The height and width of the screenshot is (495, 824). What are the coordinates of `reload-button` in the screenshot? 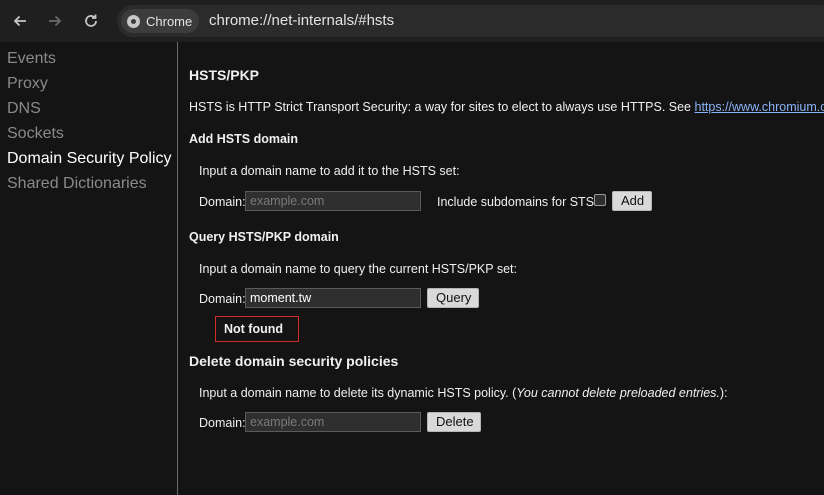 It's located at (91, 21).